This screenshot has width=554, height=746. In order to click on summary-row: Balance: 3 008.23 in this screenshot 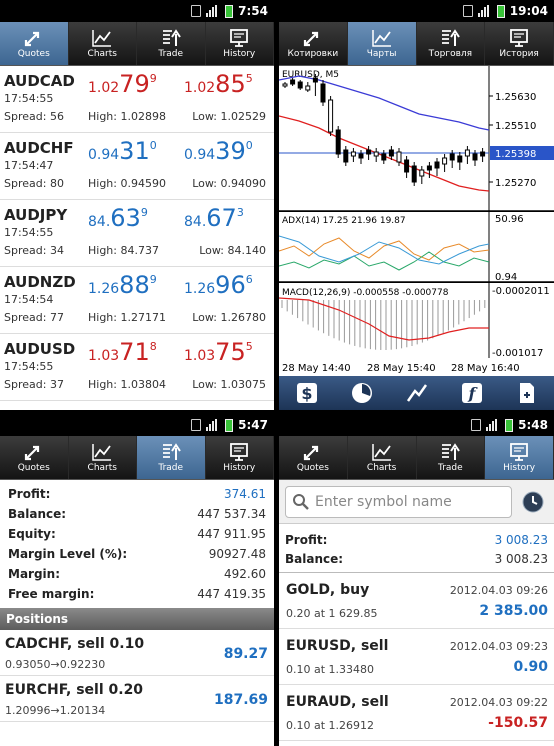, I will do `click(416, 558)`.